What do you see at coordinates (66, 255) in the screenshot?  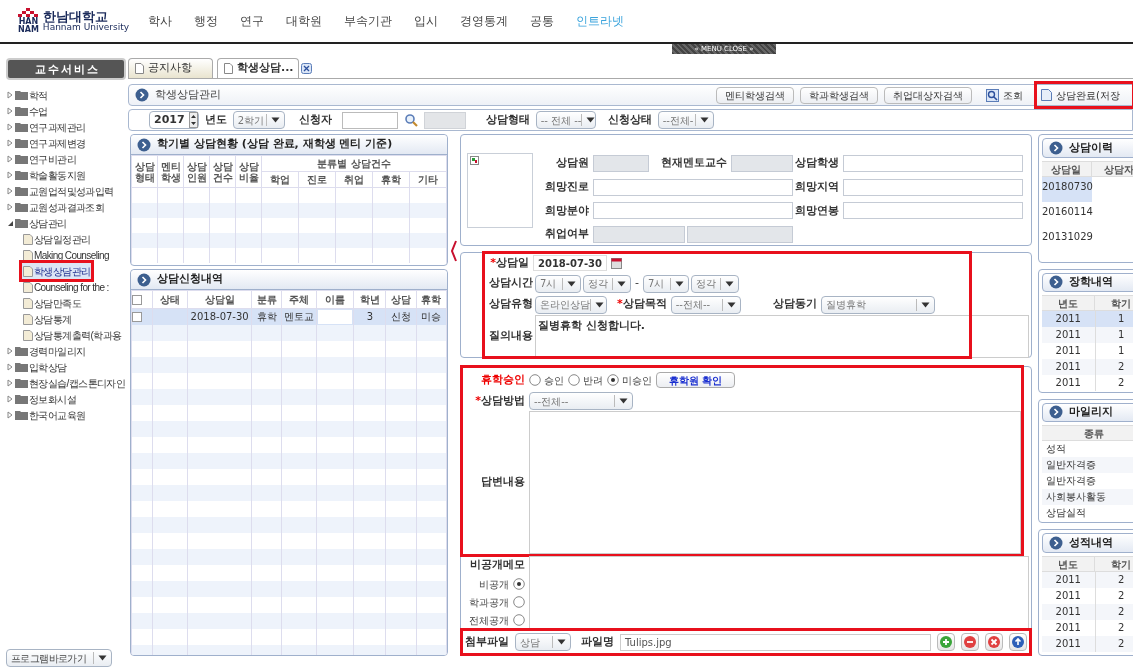 I see `tree-item: Making Counseling` at bounding box center [66, 255].